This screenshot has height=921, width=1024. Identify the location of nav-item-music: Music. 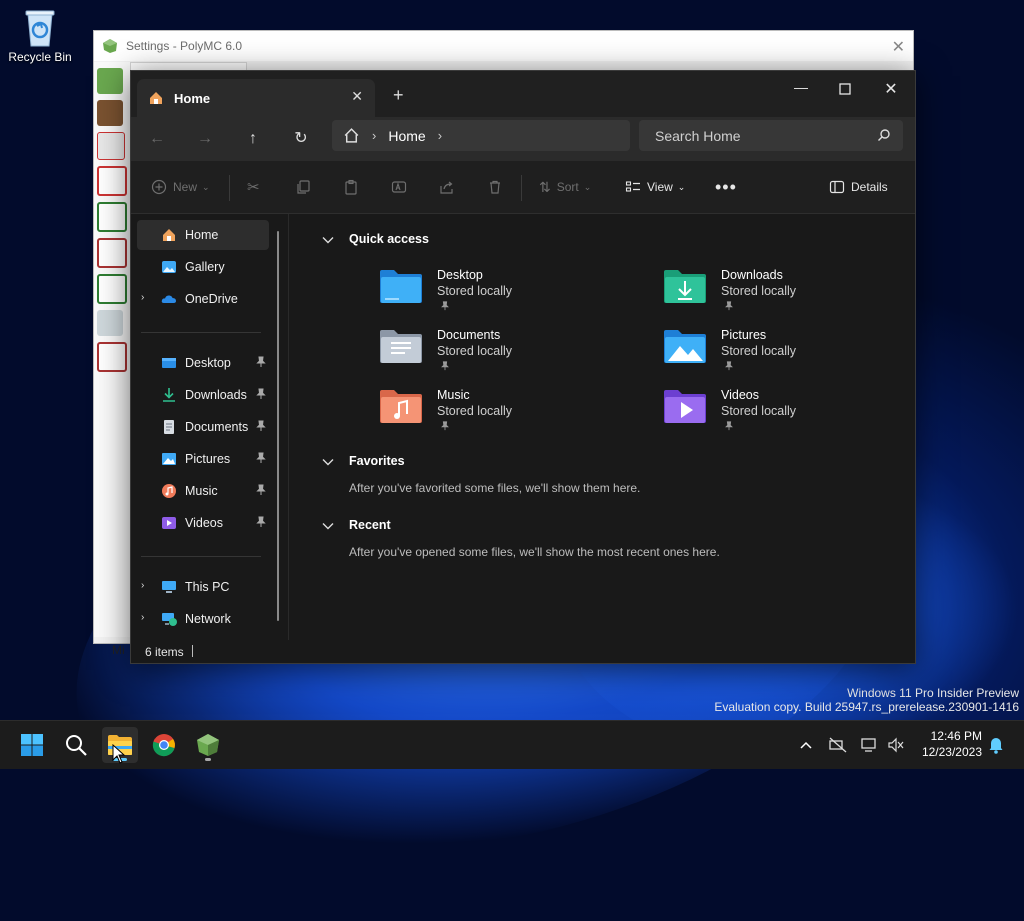
(203, 491).